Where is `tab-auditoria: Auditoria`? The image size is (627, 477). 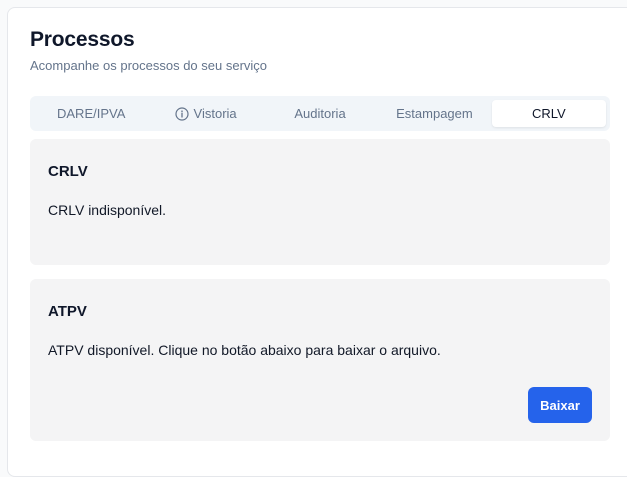
tab-auditoria: Auditoria is located at coordinates (320, 113).